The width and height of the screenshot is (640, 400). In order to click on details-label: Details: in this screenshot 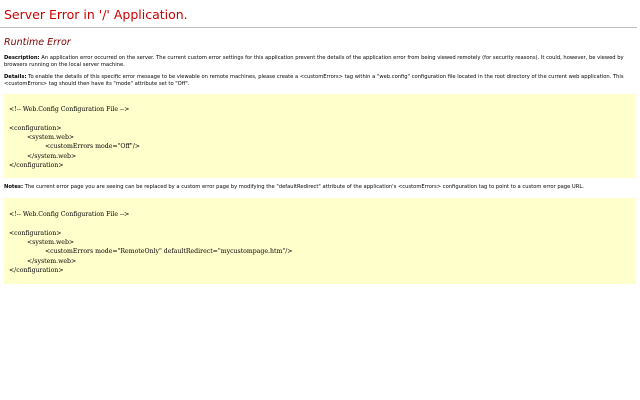, I will do `click(15, 77)`.